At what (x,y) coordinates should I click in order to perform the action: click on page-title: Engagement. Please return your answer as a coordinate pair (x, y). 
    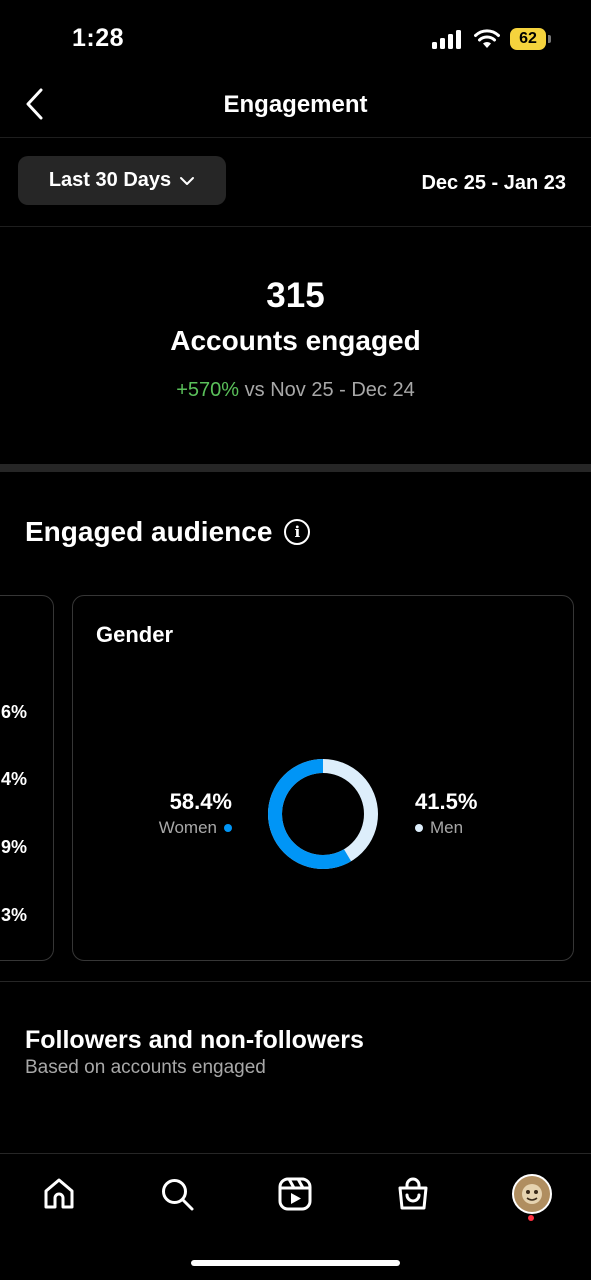
    Looking at the image, I should click on (295, 104).